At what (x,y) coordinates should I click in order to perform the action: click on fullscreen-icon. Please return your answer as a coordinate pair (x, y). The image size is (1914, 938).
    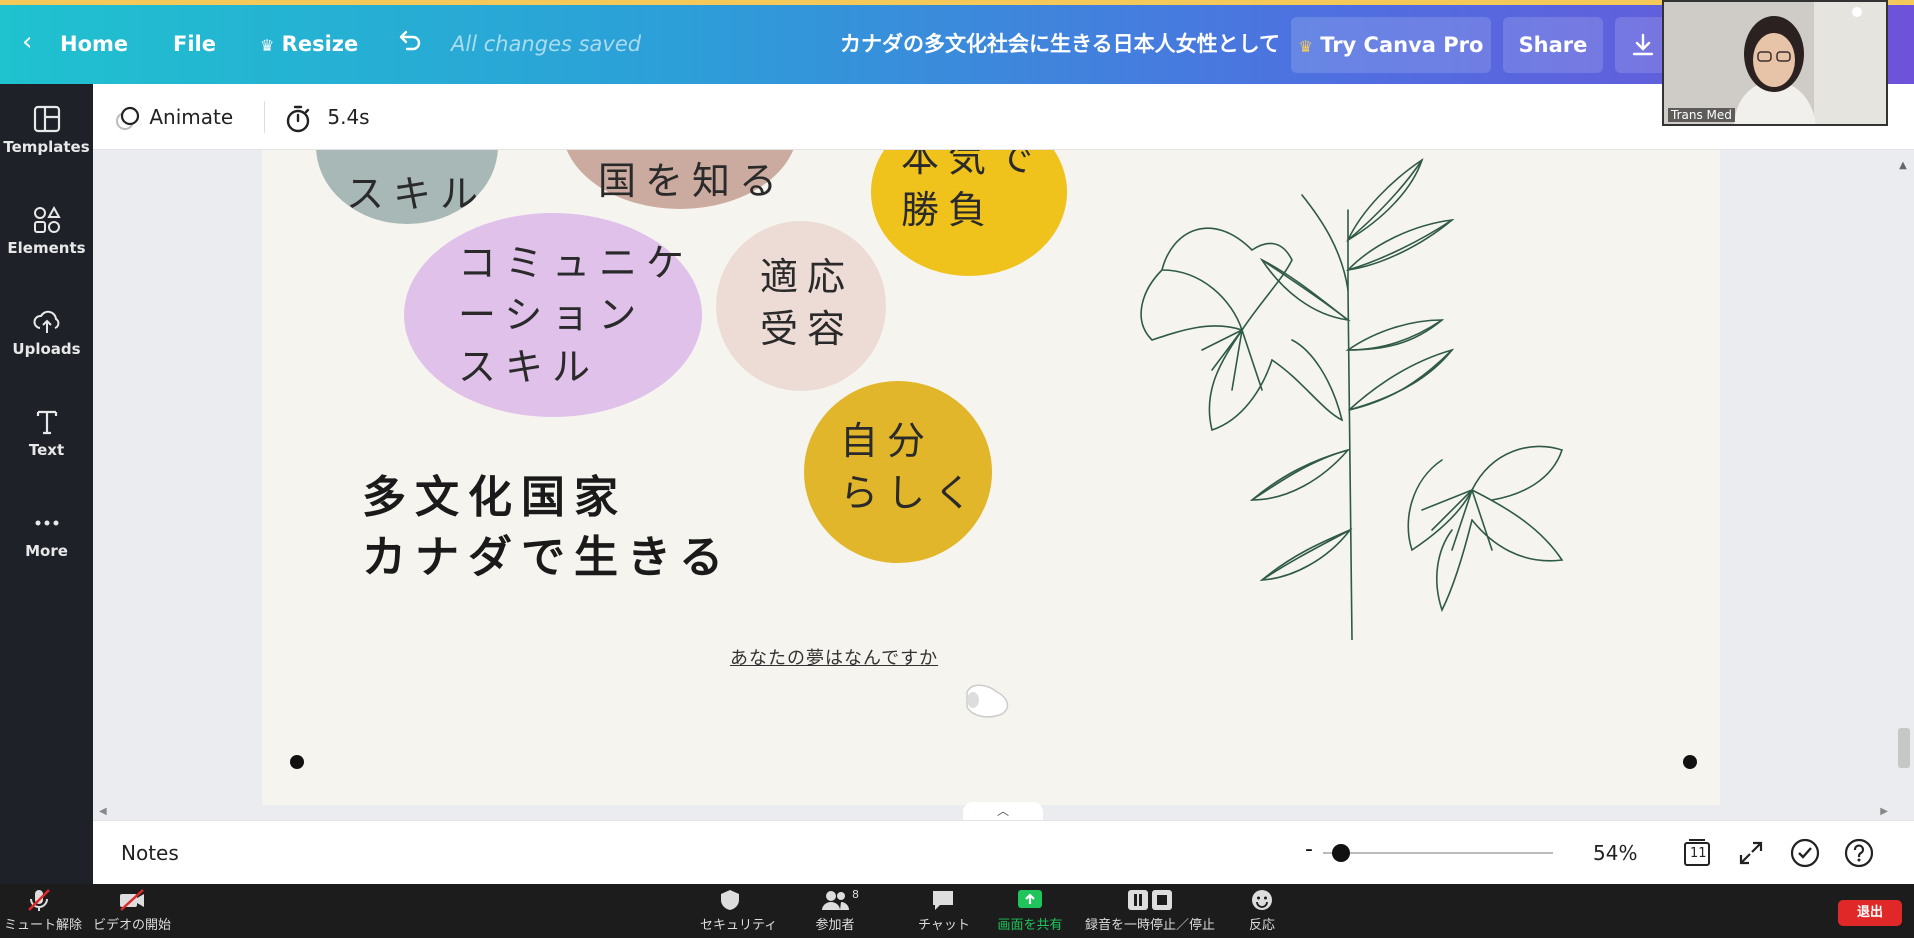
    Looking at the image, I should click on (1751, 853).